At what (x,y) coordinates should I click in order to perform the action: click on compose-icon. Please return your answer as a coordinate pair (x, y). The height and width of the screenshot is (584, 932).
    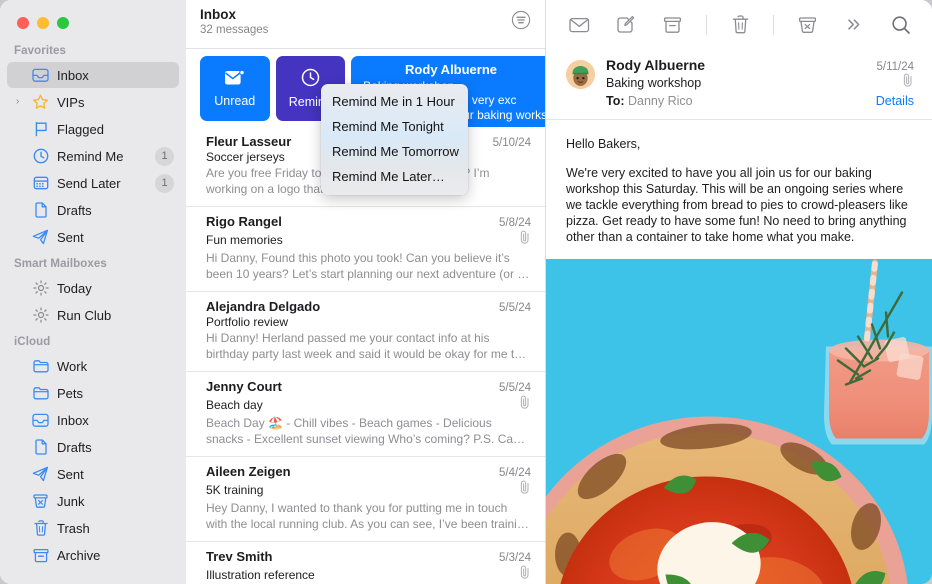
    Looking at the image, I should click on (626, 25).